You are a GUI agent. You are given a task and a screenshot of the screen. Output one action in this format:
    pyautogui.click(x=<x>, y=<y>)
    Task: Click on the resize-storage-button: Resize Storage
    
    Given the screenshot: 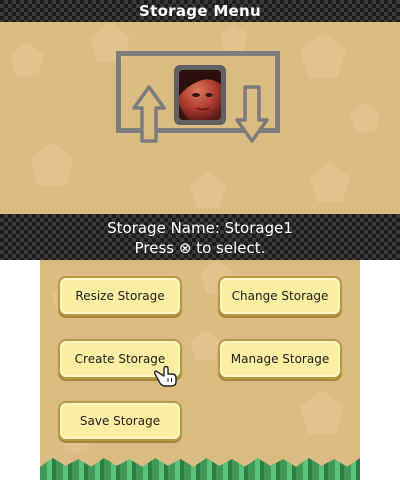 What is the action you would take?
    pyautogui.click(x=120, y=296)
    